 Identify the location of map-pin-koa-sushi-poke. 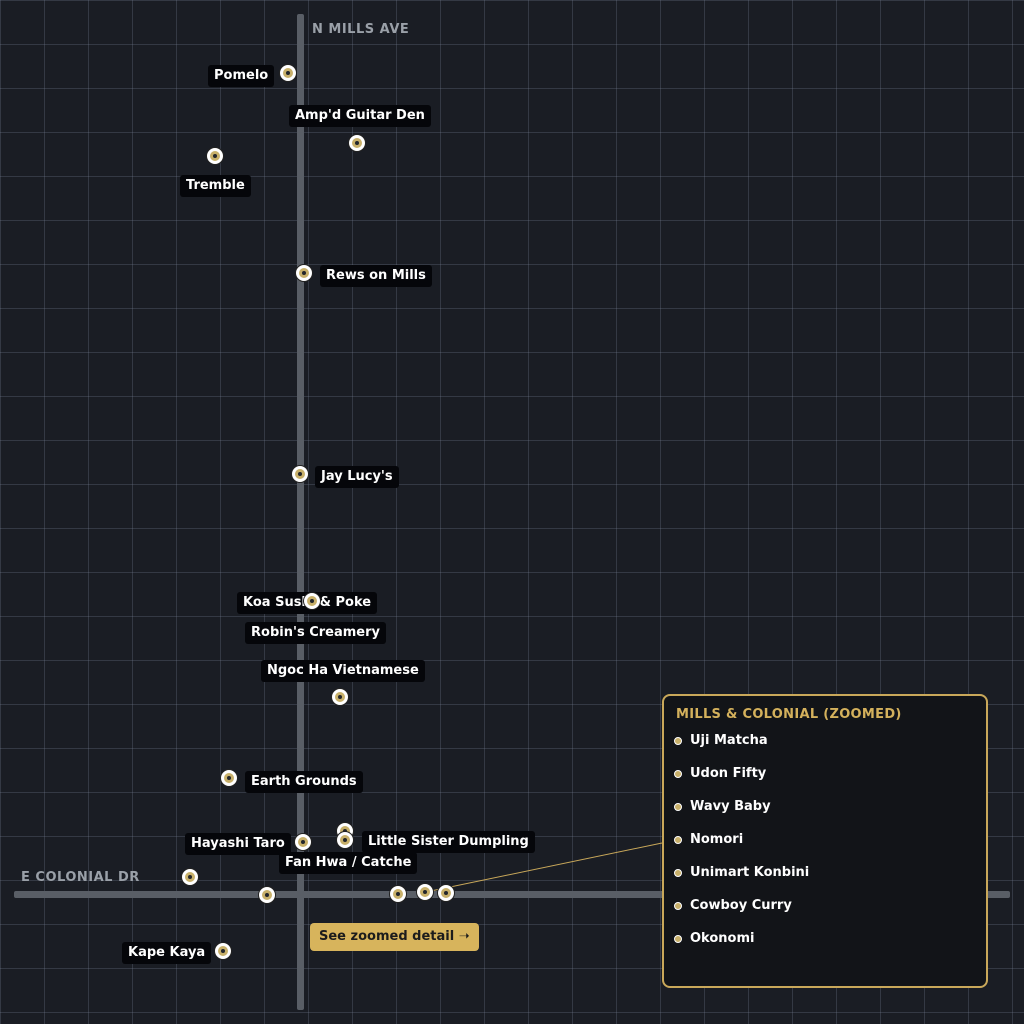
(312, 601).